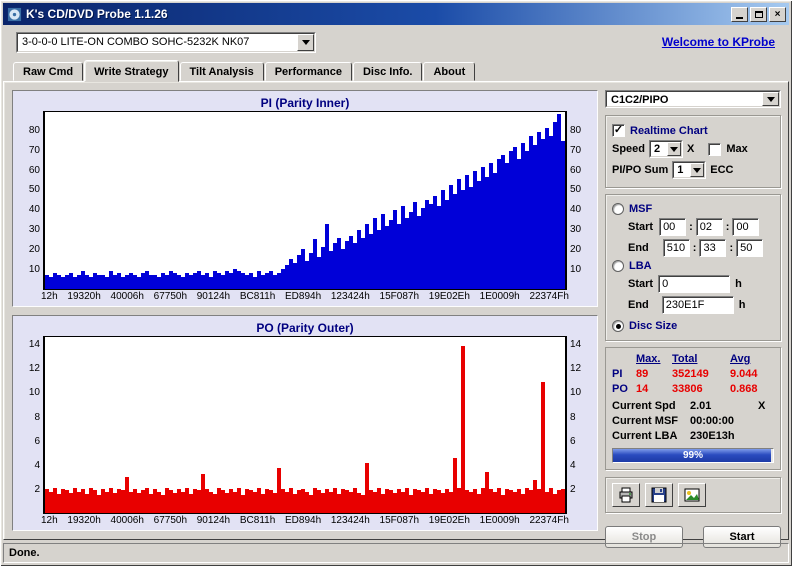 Image resolution: width=792 pixels, height=566 pixels. Describe the element at coordinates (305, 42) in the screenshot. I see `drive-select-arrow` at that location.